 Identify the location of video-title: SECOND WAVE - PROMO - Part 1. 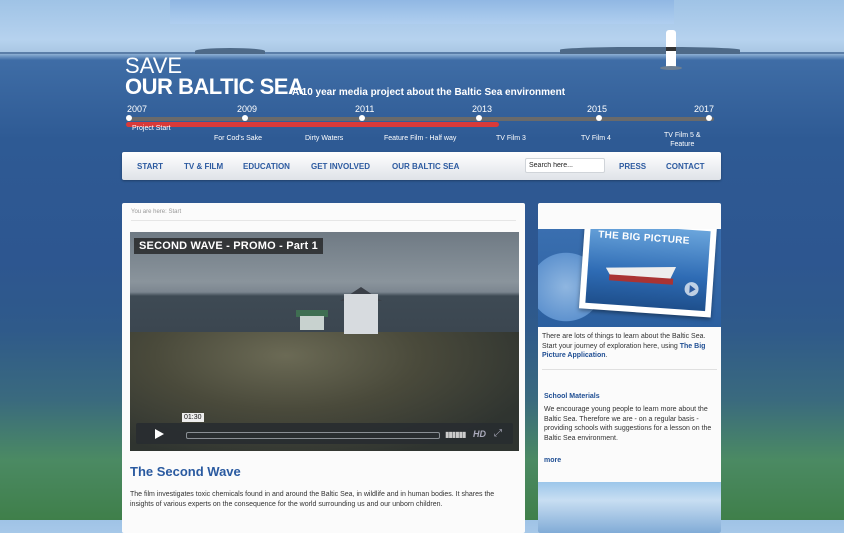
(228, 246).